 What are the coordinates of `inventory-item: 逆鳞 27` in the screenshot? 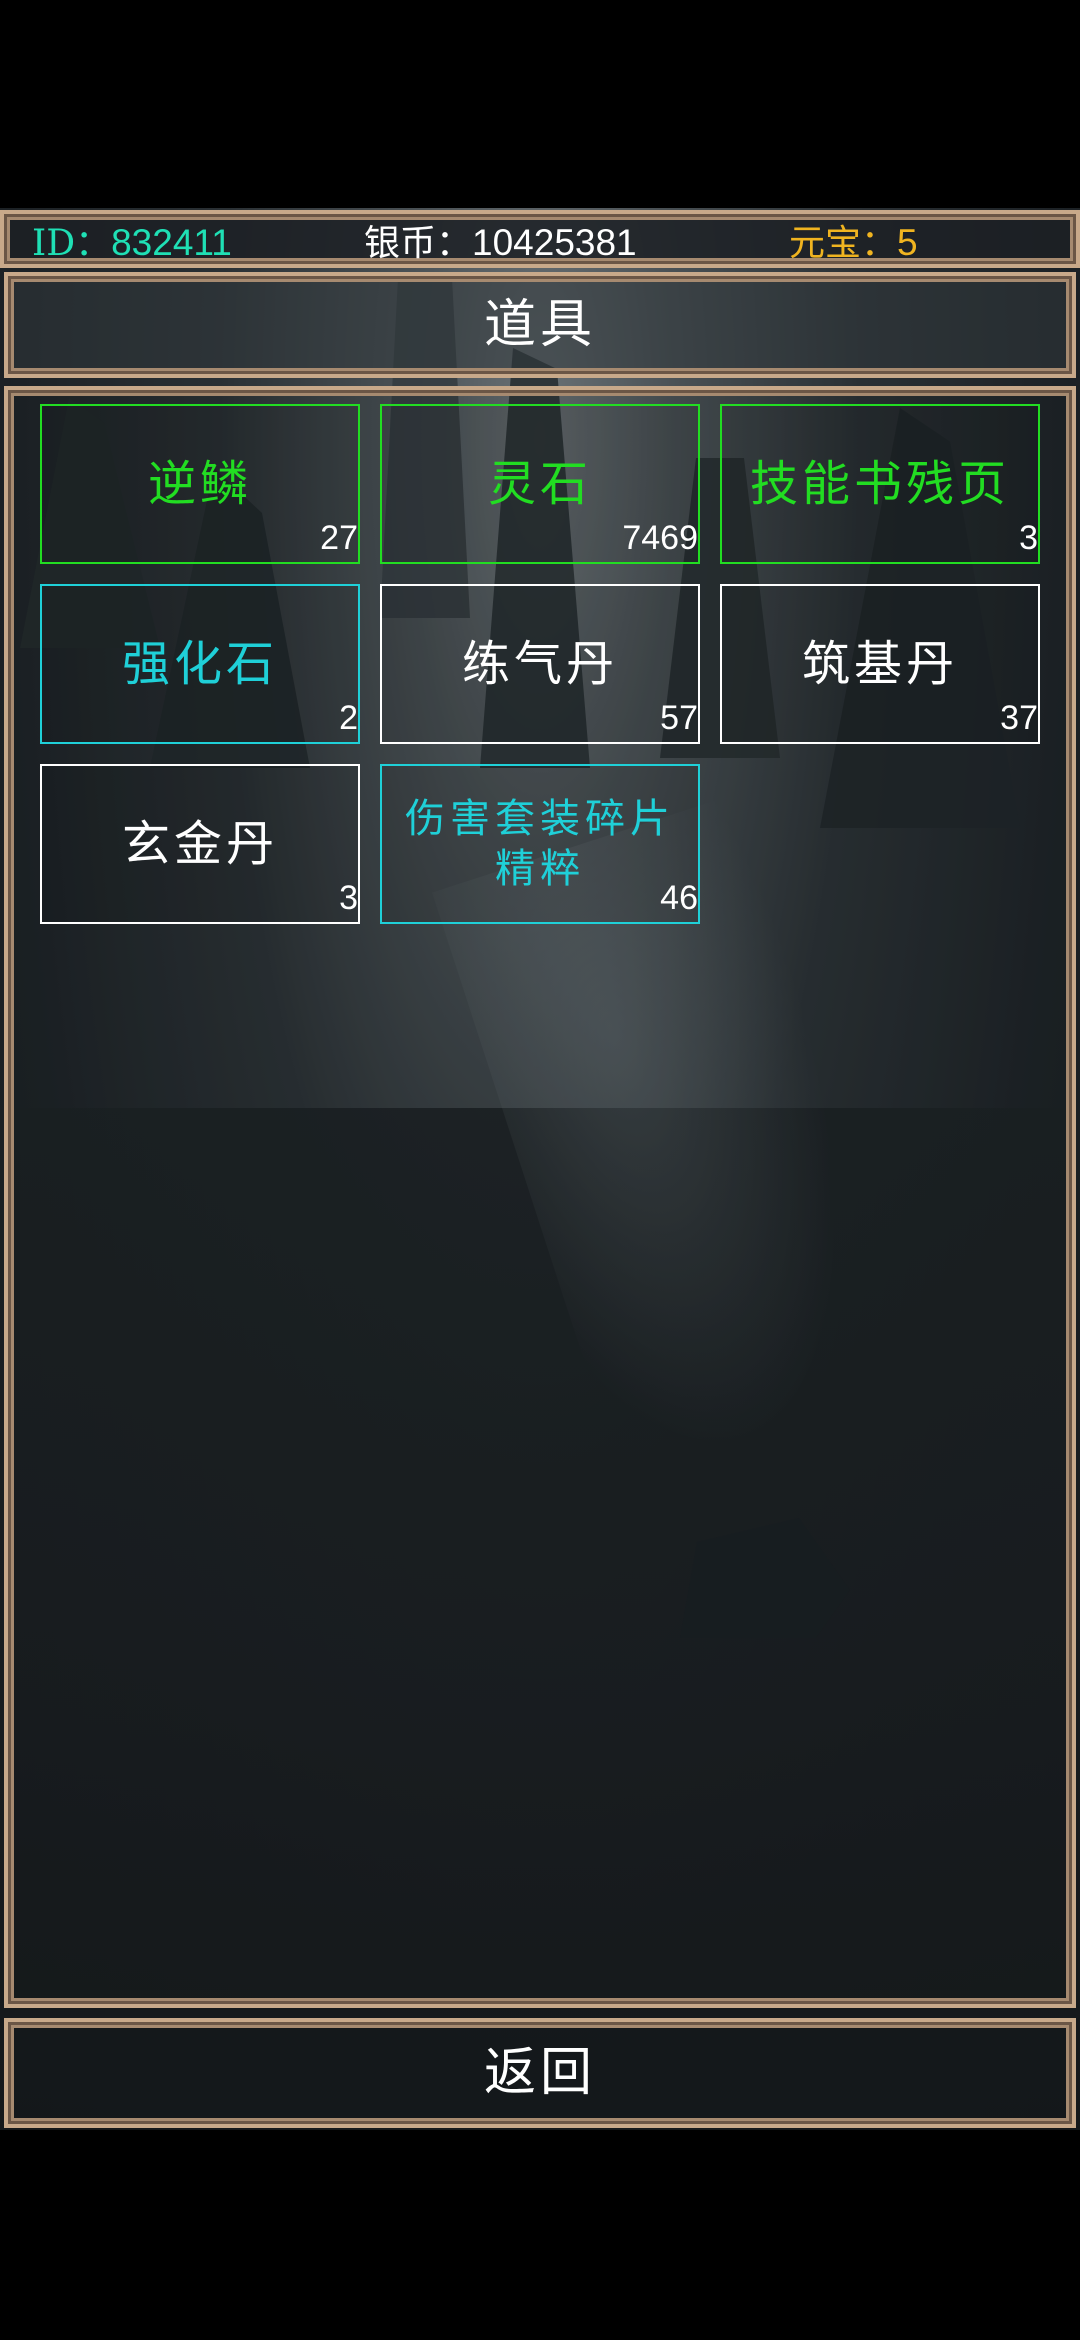 It's located at (200, 484).